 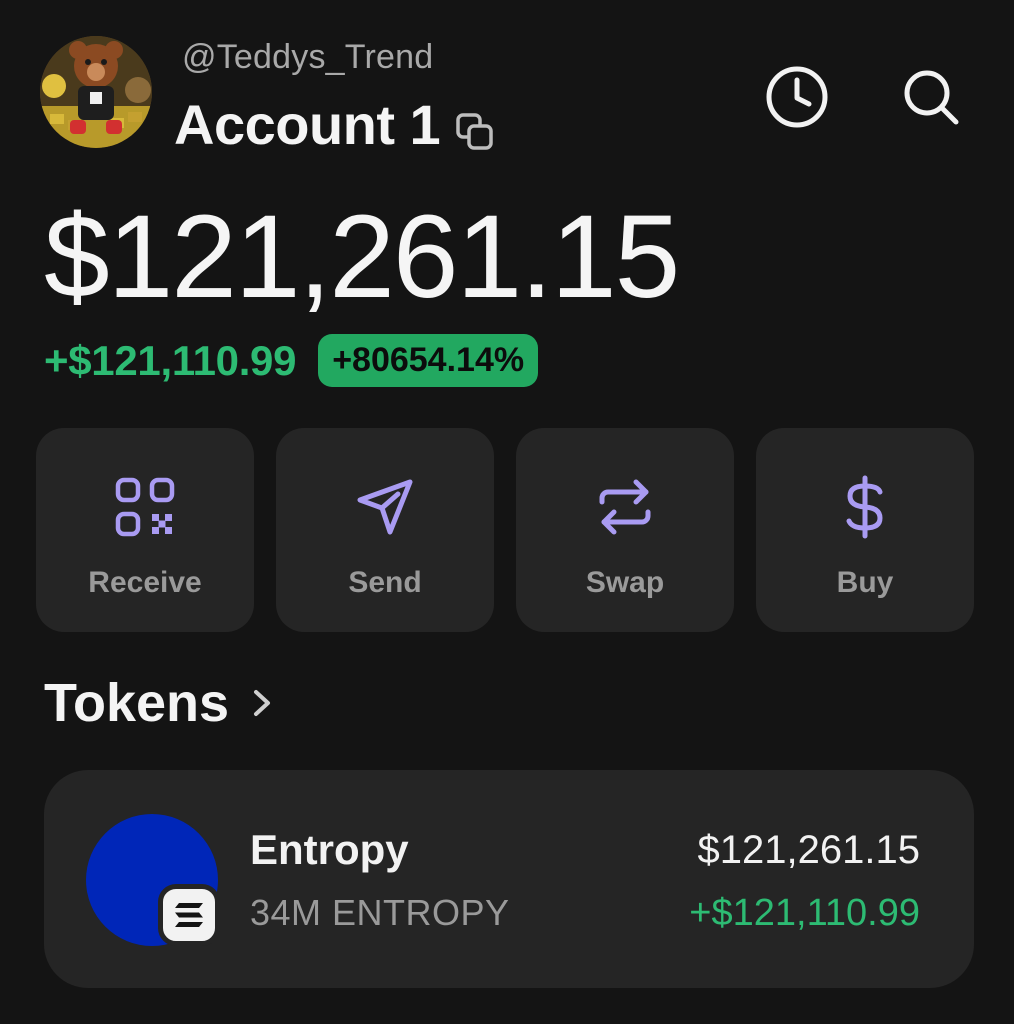 I want to click on send-button: Send, so click(x=385, y=530).